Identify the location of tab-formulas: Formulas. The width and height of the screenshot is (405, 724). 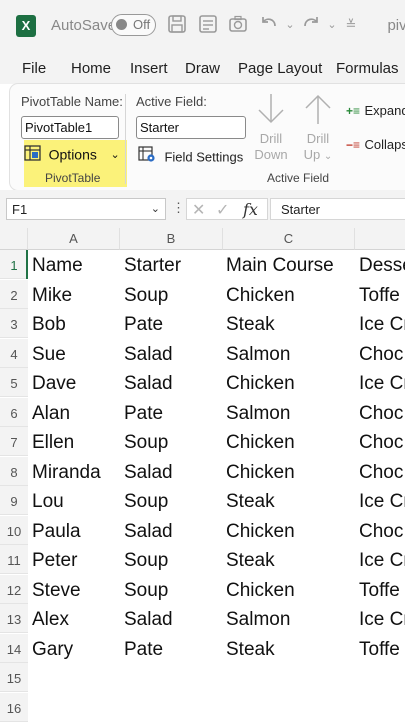
(367, 68).